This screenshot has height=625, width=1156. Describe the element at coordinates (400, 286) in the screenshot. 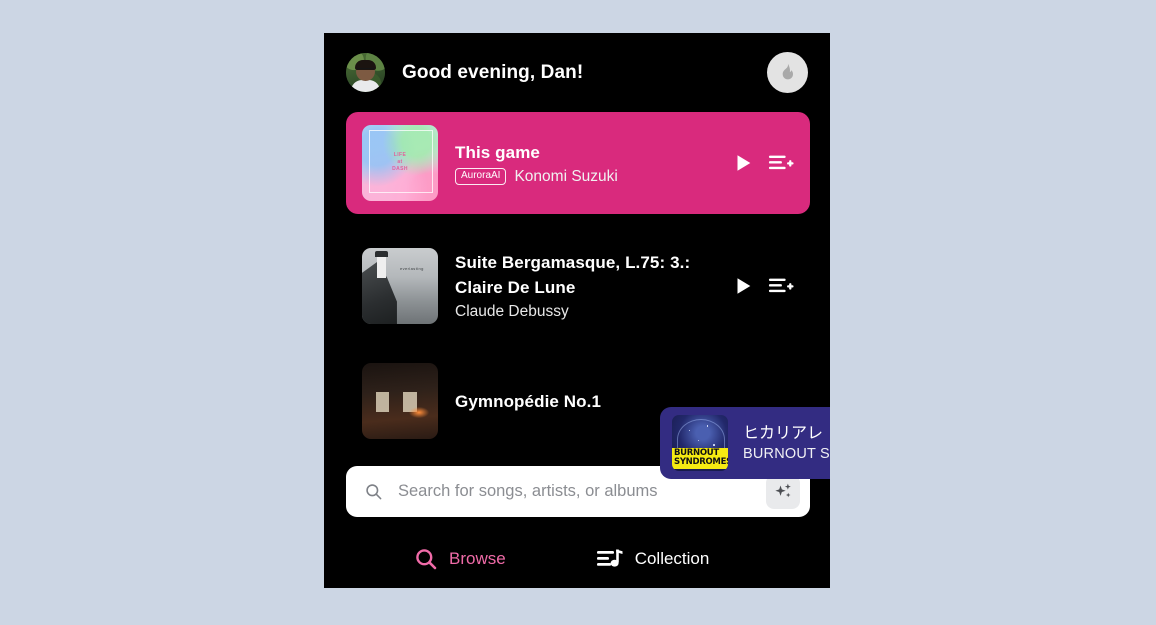

I see `album-art: everlasting` at that location.